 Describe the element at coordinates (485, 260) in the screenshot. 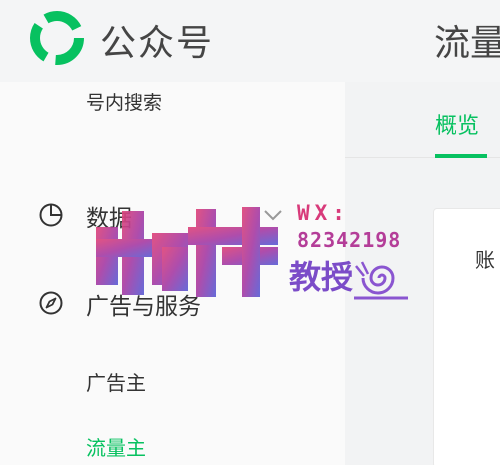

I see `card-heading: 账` at that location.